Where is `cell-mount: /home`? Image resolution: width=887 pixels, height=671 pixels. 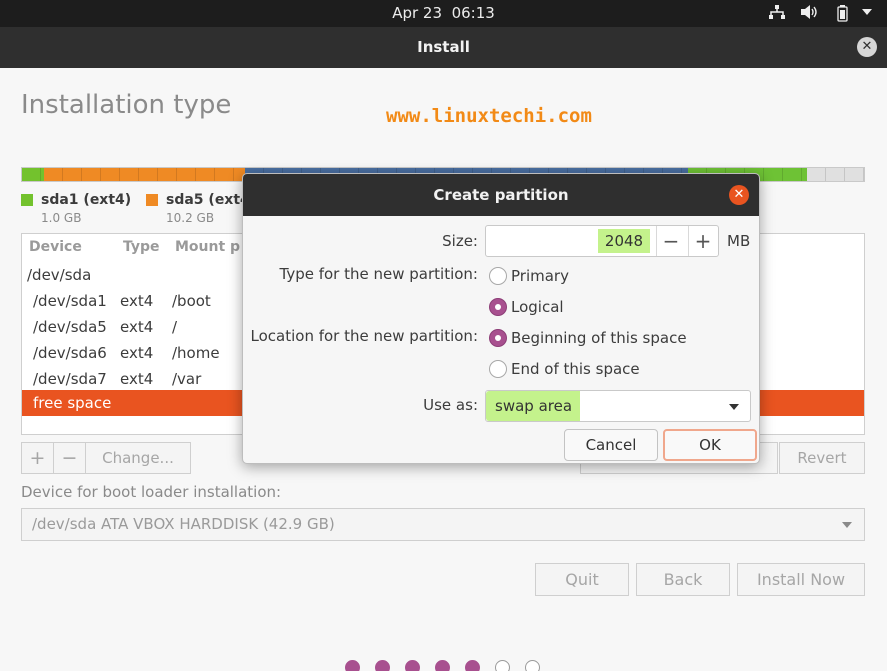
cell-mount: /home is located at coordinates (196, 353).